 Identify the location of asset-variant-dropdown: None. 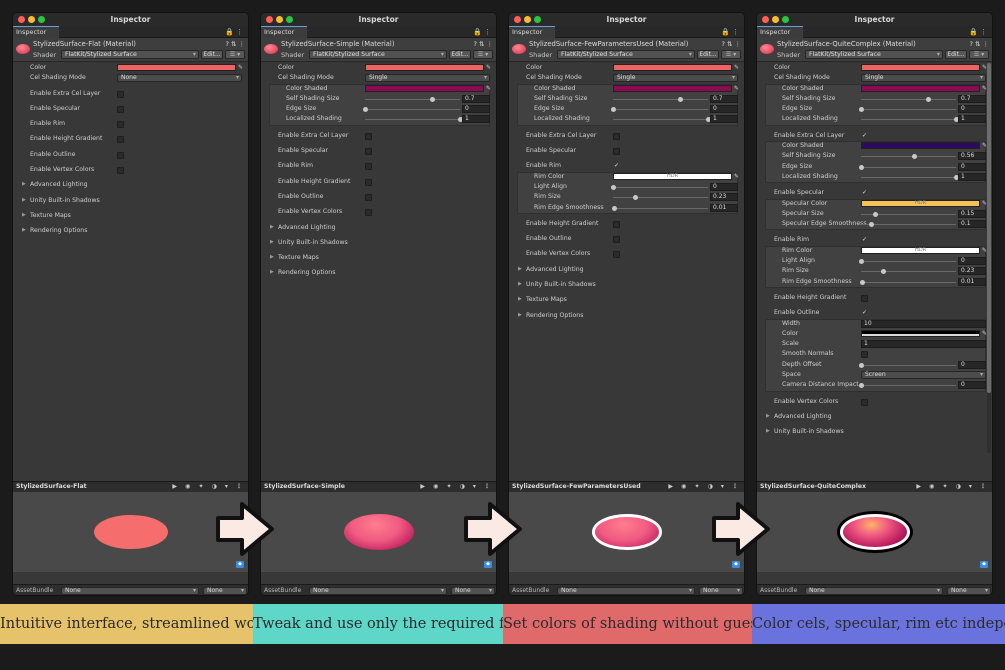
(721, 591).